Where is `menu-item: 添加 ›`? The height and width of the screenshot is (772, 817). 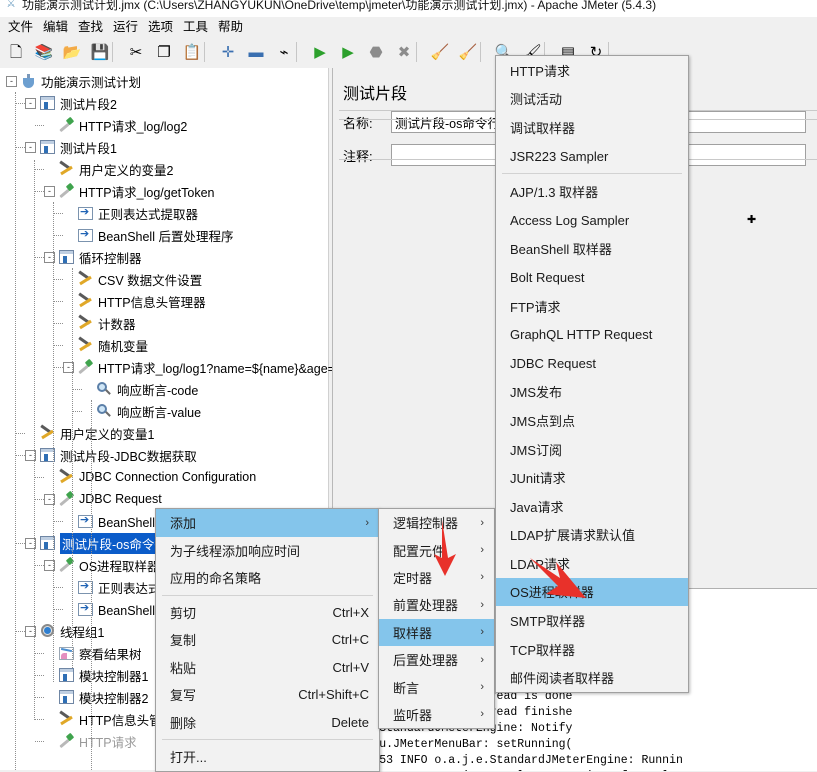
menu-item: 添加 › is located at coordinates (267, 523).